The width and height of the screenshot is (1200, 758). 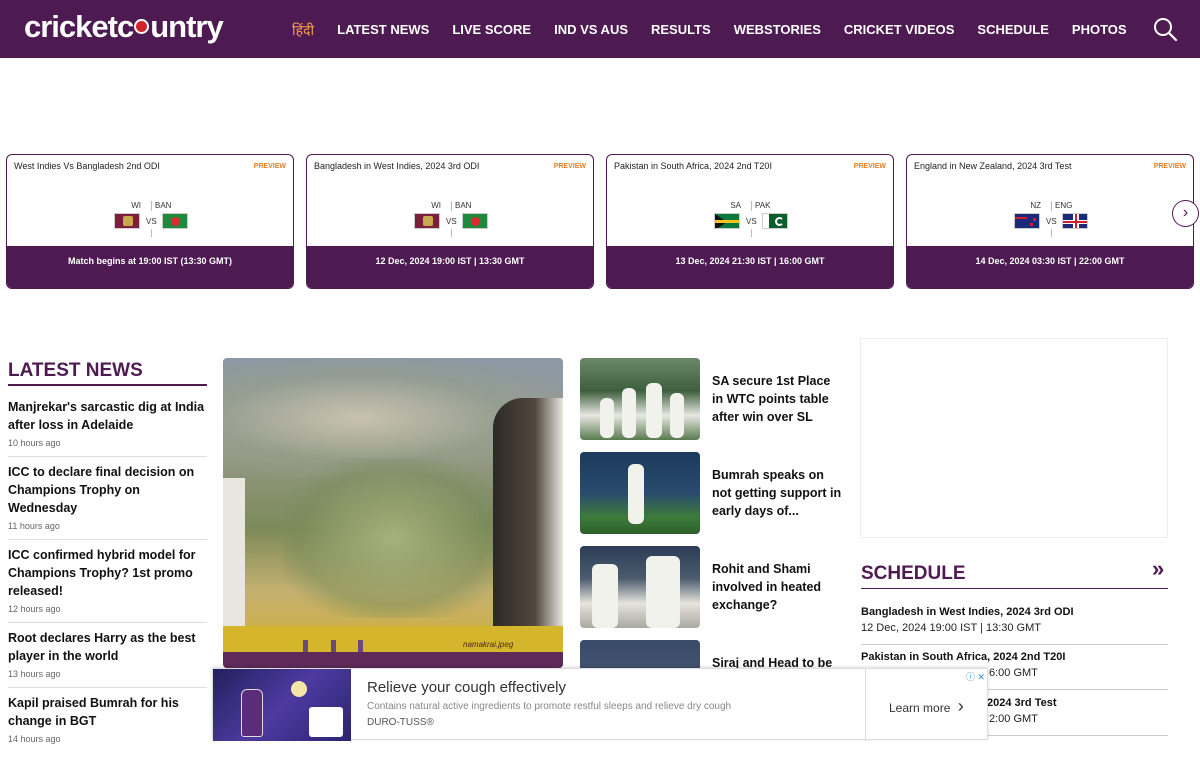 I want to click on match-teams: WI VS BAN, so click(x=150, y=219).